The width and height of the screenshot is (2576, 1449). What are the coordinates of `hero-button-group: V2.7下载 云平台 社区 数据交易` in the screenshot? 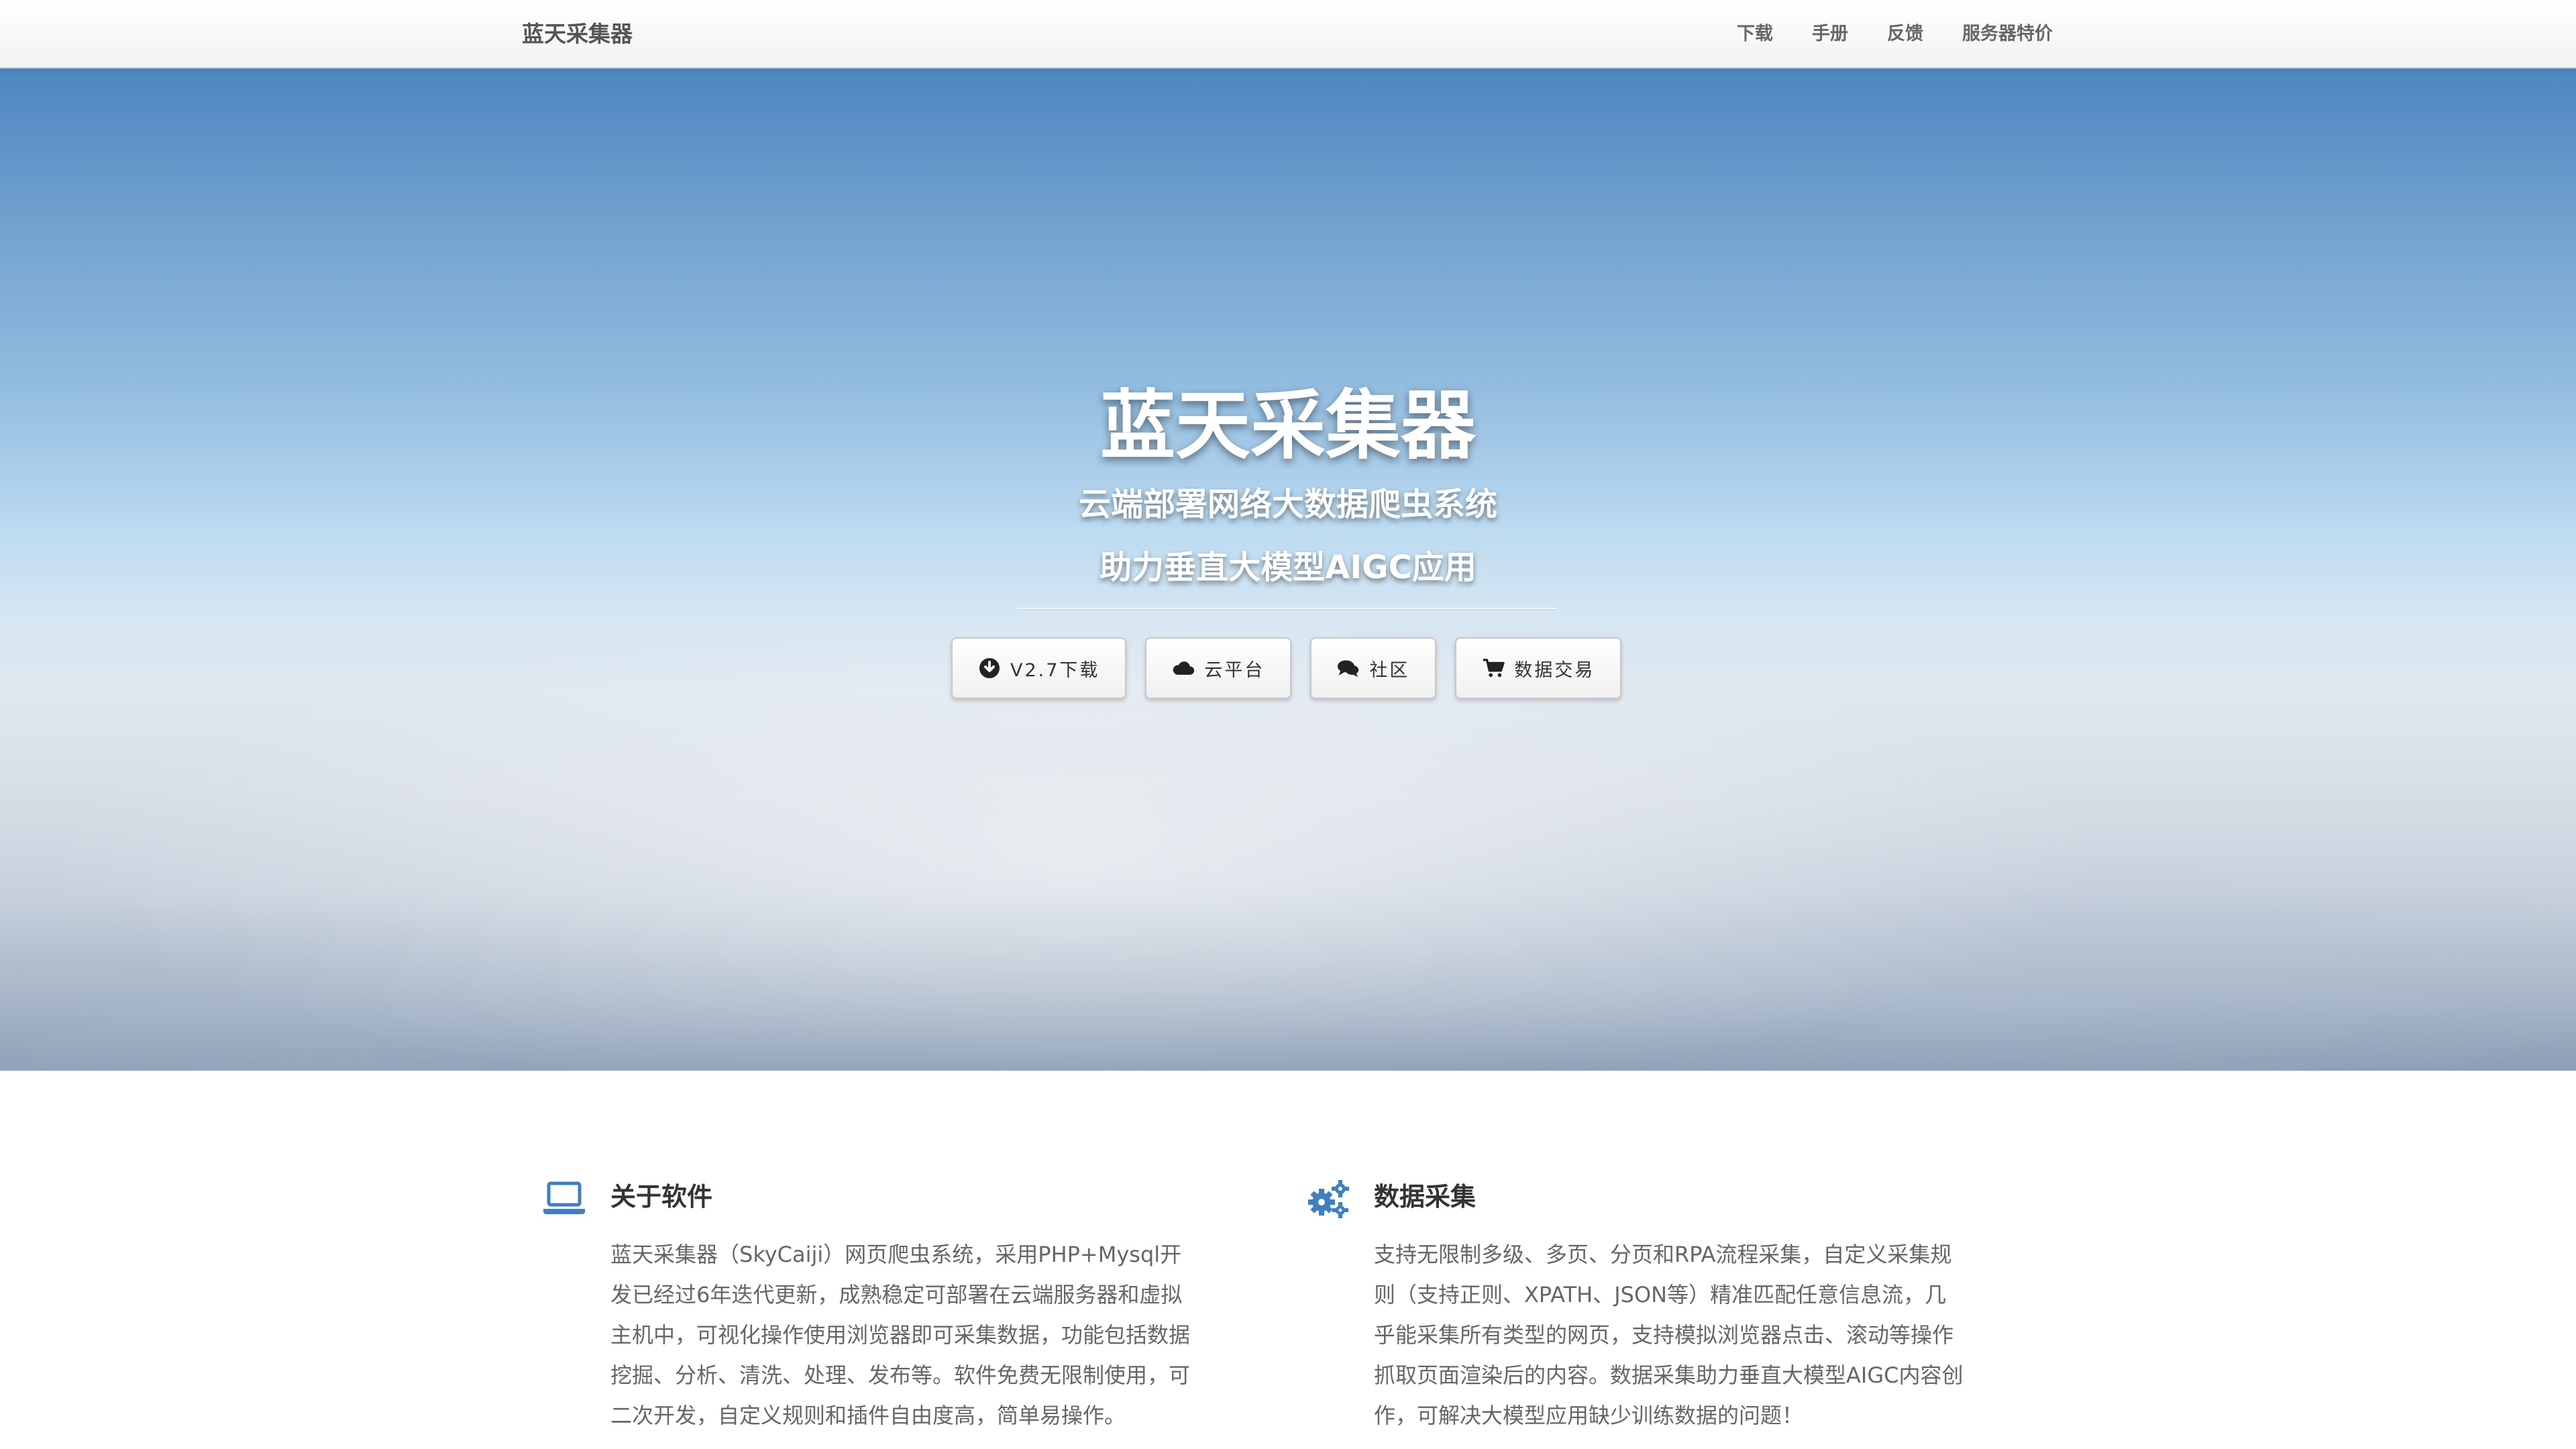 It's located at (1286, 668).